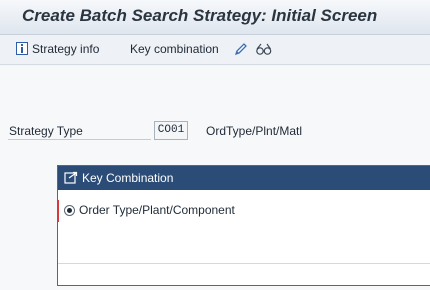 The height and width of the screenshot is (290, 430). Describe the element at coordinates (244, 178) in the screenshot. I see `dialog-header: Key Combination` at that location.